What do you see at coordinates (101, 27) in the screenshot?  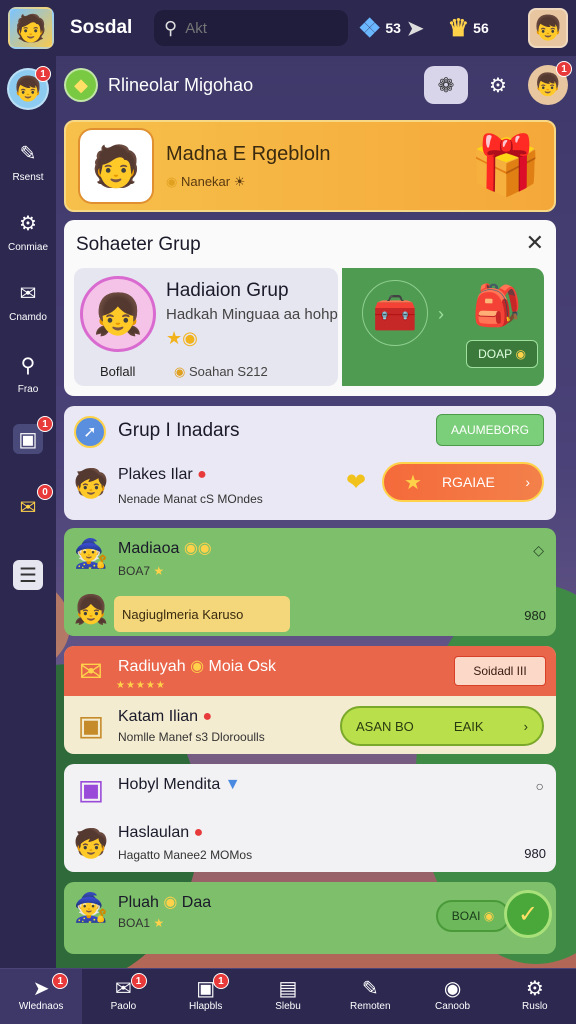 I see `app-title: Sosdal` at bounding box center [101, 27].